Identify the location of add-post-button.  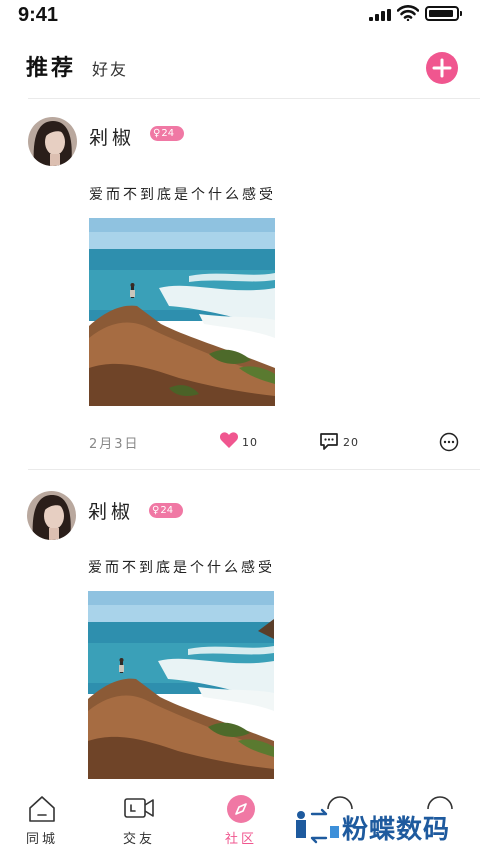
(442, 68).